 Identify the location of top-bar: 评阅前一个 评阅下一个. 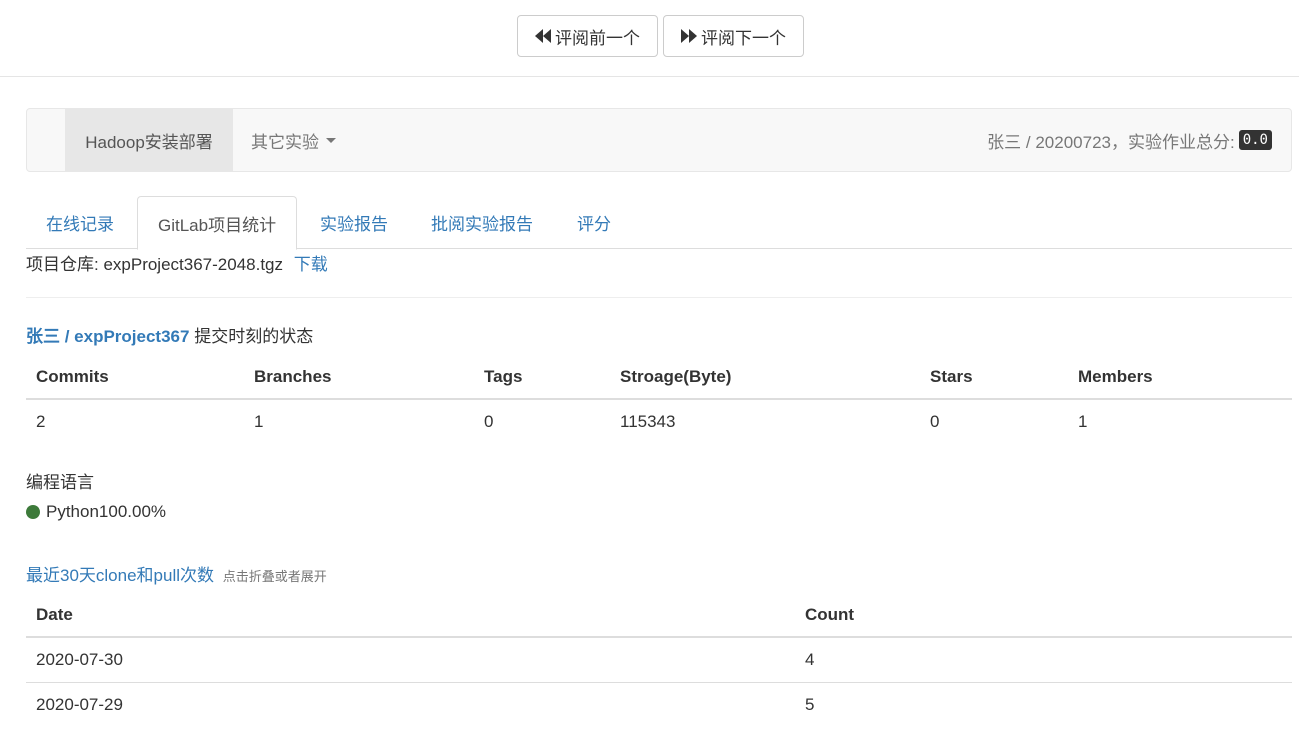
(649, 38).